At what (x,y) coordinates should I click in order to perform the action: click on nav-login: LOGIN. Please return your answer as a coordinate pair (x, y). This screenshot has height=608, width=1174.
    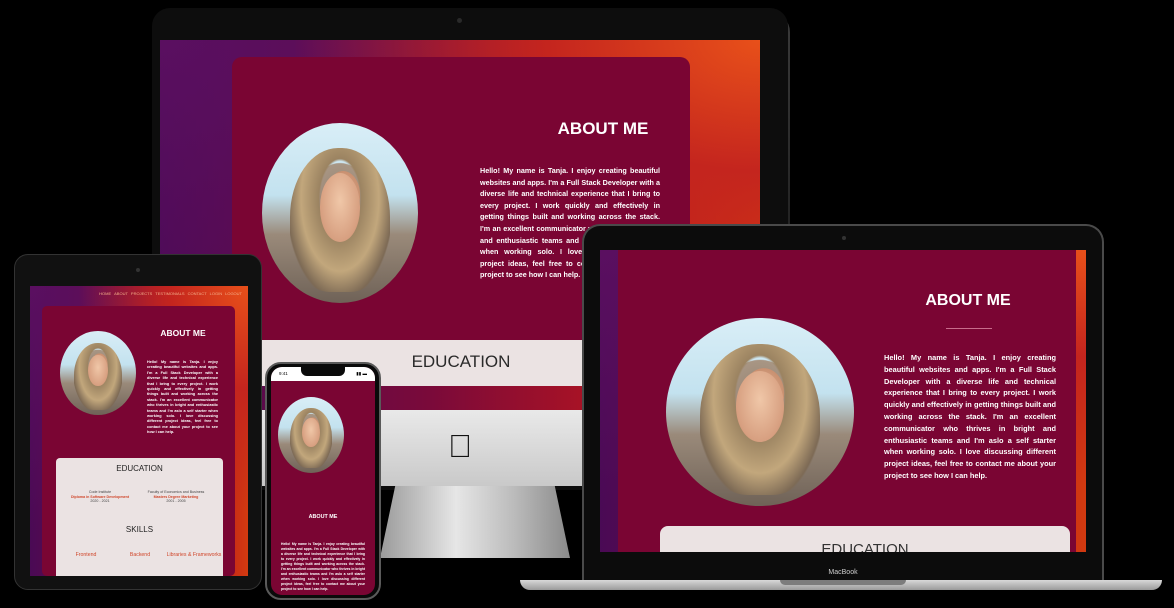
    Looking at the image, I should click on (216, 293).